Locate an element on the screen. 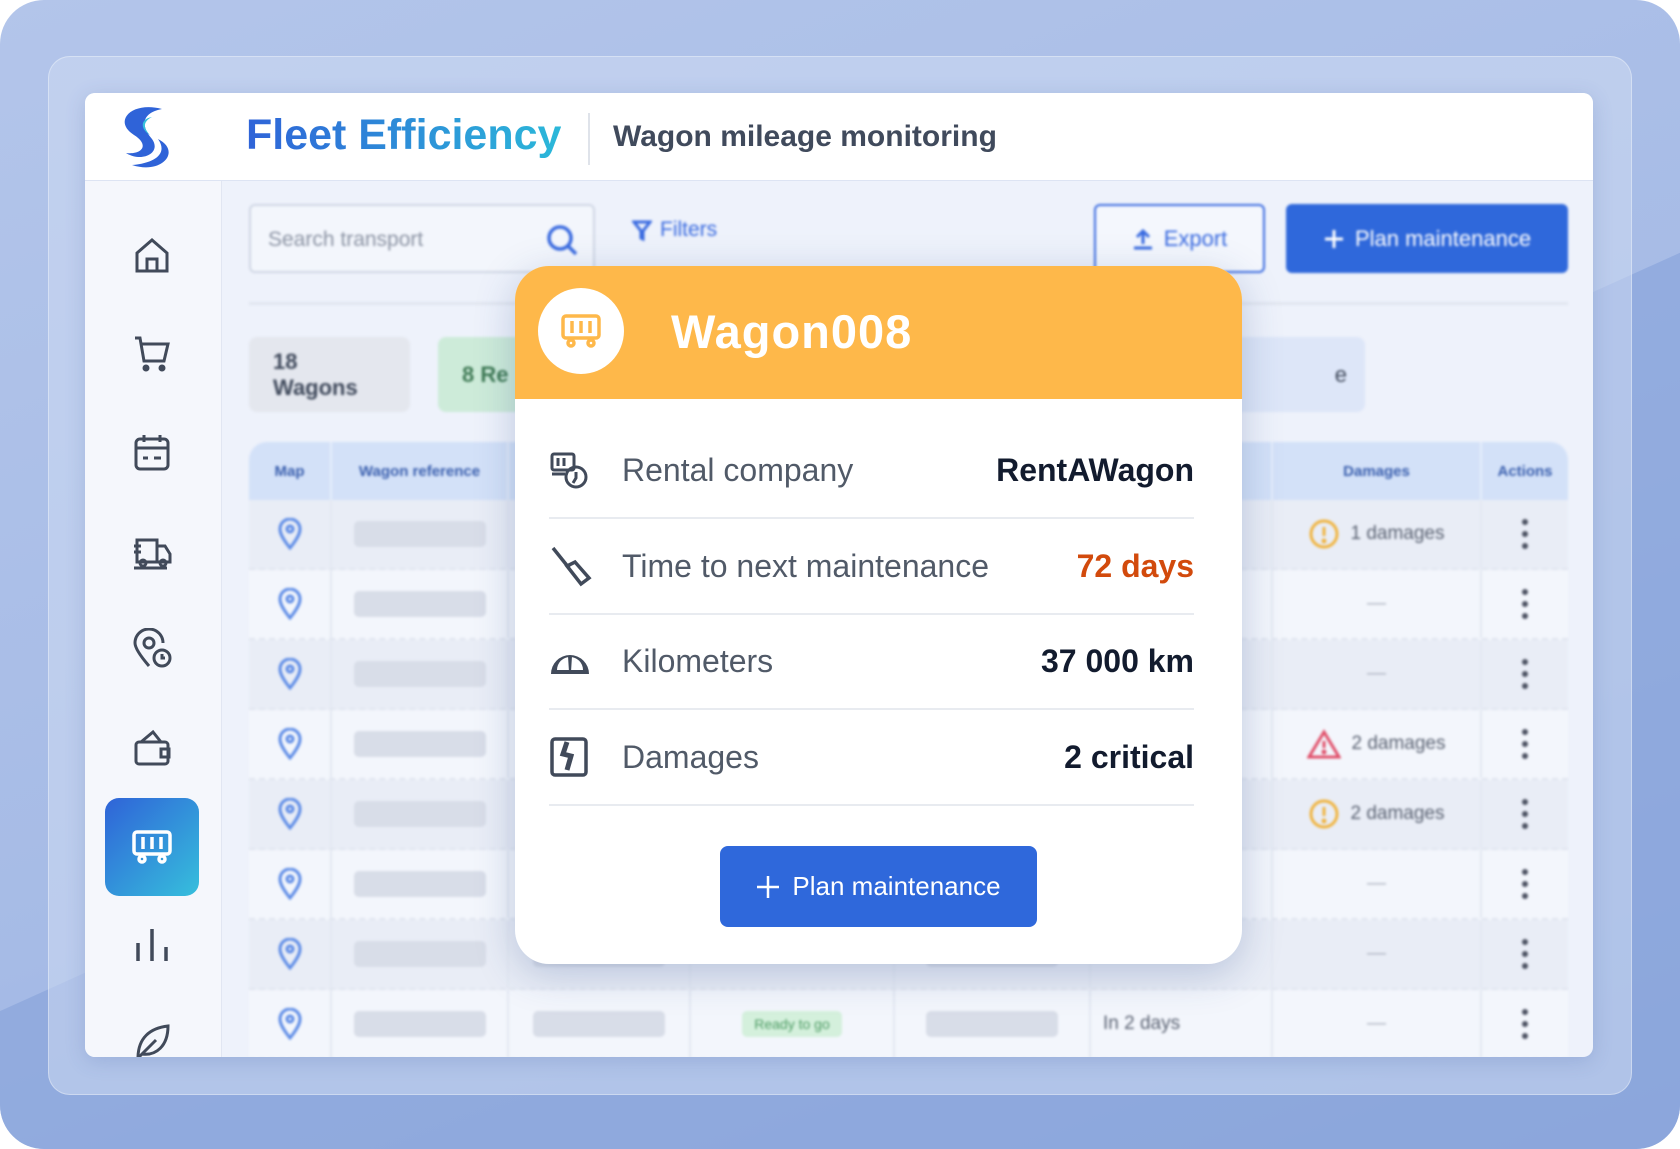  plan-maintenance-label: Plan maintenance is located at coordinates (1443, 238).